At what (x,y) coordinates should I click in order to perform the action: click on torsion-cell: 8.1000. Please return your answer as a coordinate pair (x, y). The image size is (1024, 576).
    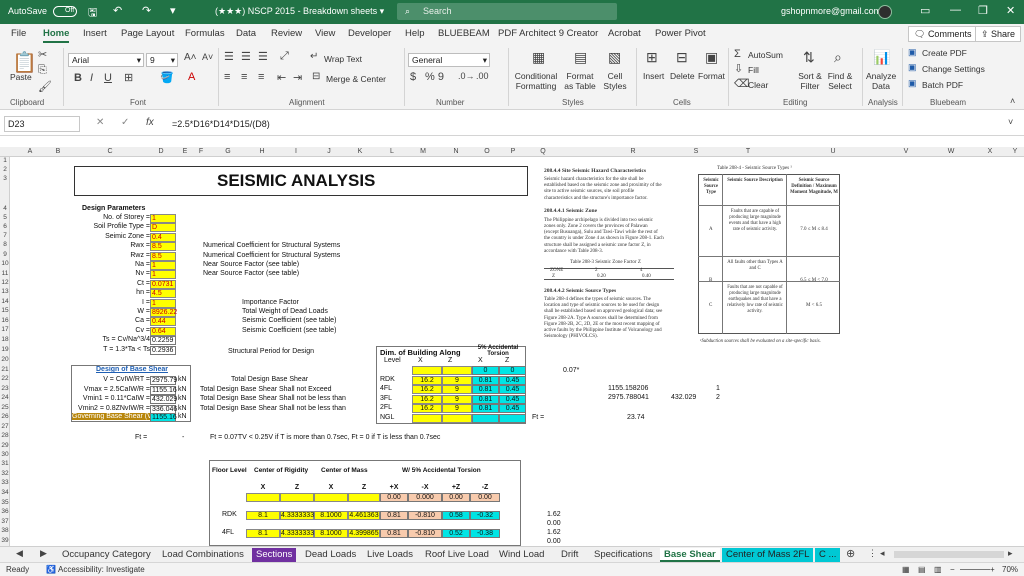
    Looking at the image, I should click on (331, 515).